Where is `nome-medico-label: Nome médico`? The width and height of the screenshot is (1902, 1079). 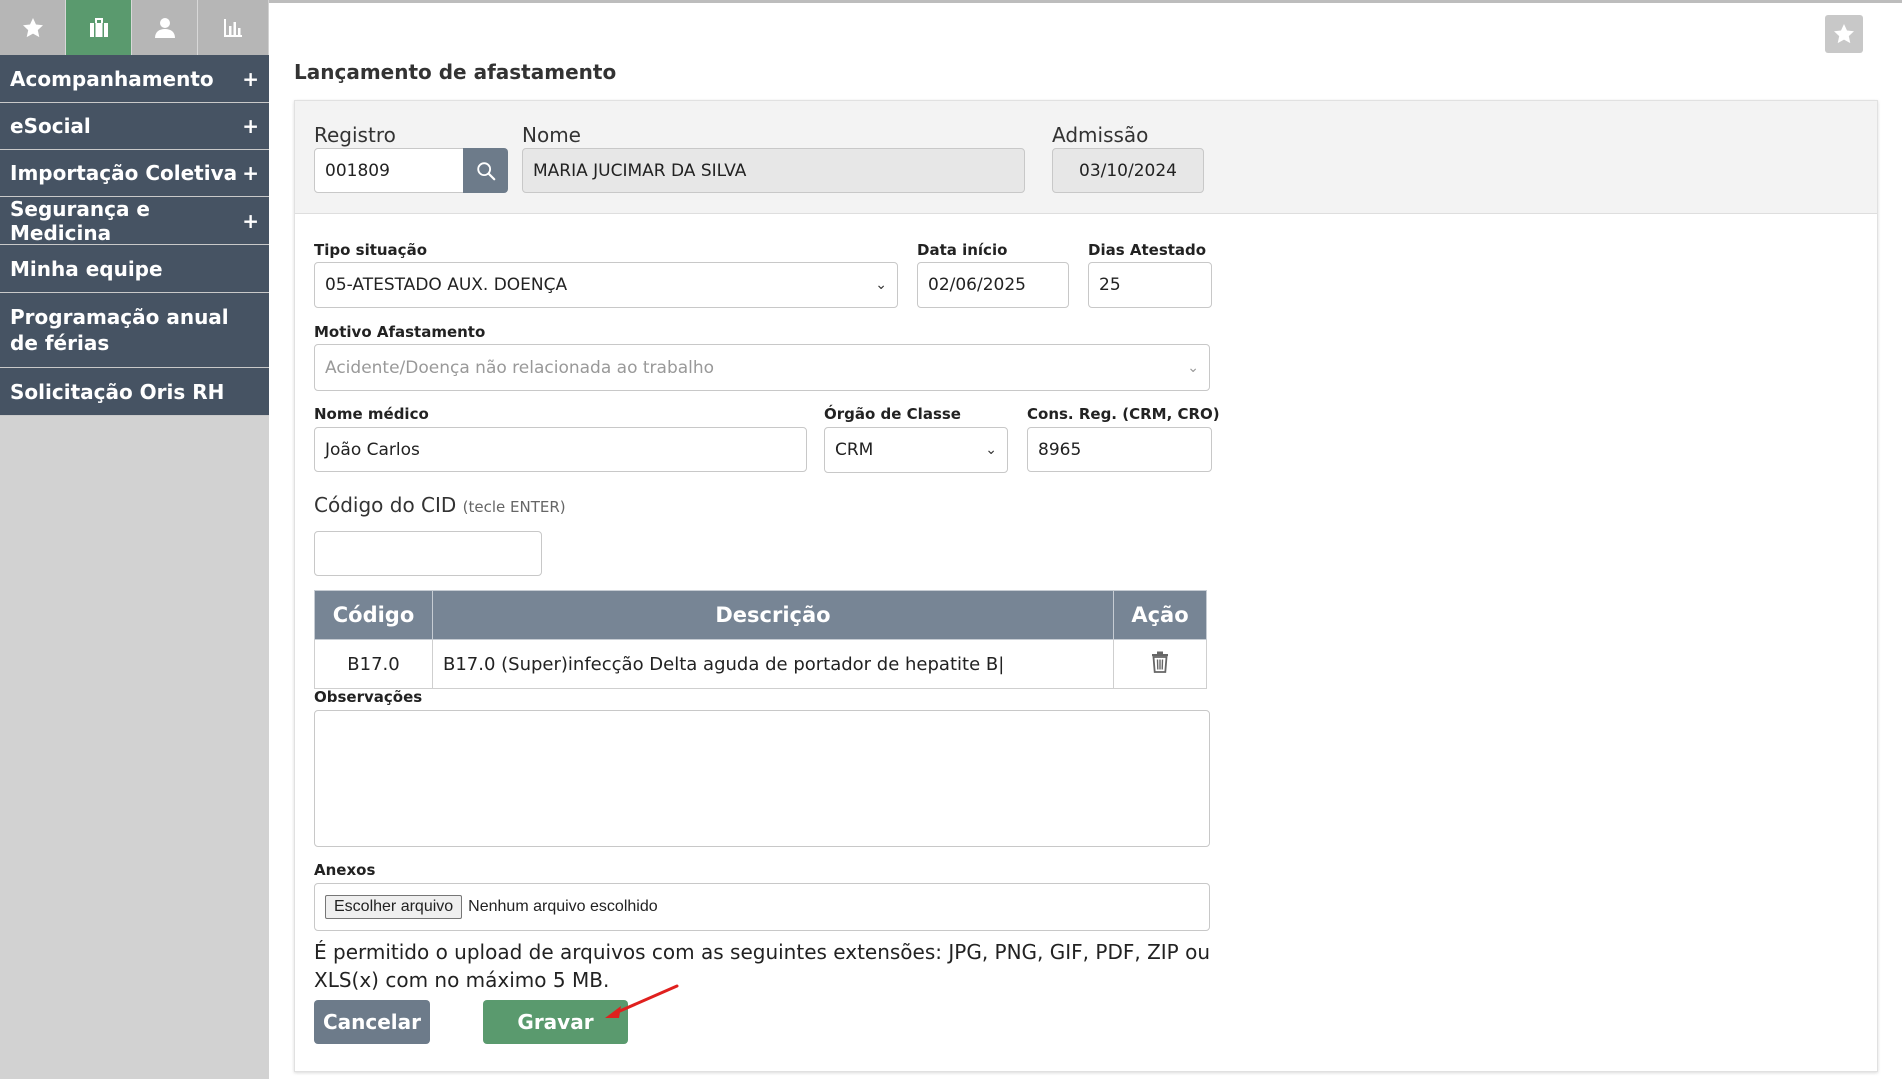
nome-medico-label: Nome médico is located at coordinates (371, 414).